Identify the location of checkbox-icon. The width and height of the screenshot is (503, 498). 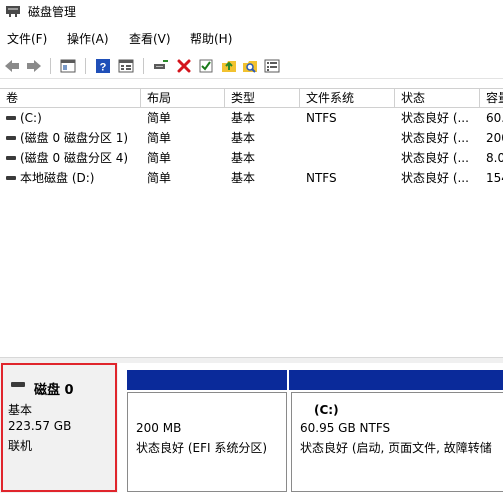
(206, 66).